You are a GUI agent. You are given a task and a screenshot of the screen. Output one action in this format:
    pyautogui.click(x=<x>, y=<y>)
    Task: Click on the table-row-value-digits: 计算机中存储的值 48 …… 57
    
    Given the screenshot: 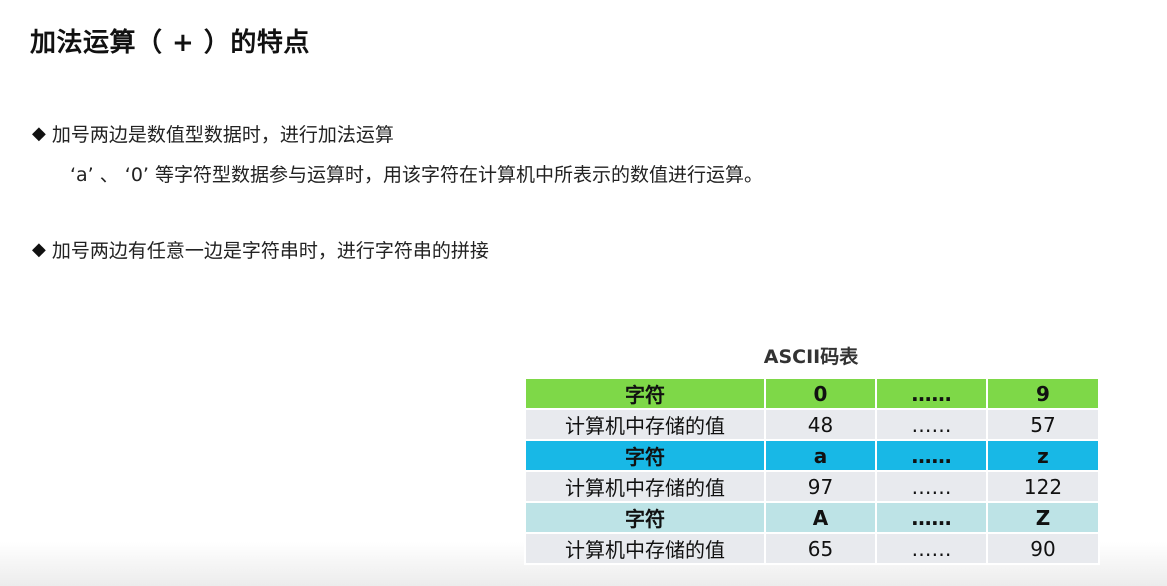 What is the action you would take?
    pyautogui.click(x=812, y=424)
    